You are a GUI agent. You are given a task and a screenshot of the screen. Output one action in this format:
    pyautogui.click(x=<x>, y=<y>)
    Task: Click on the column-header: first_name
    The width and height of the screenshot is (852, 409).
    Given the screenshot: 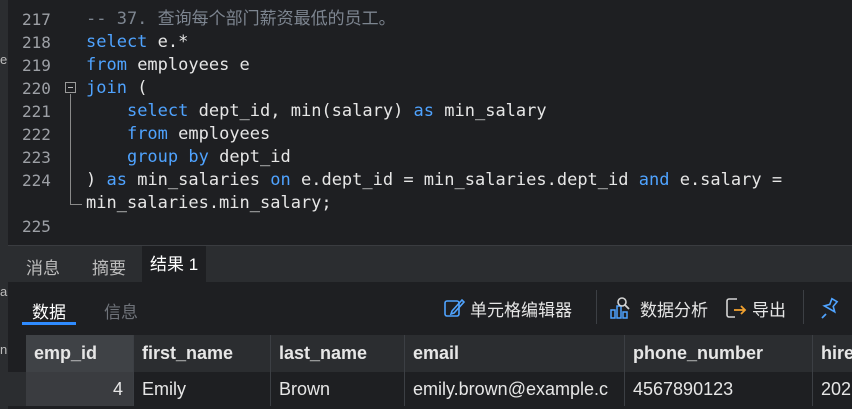 What is the action you would take?
    pyautogui.click(x=202, y=353)
    